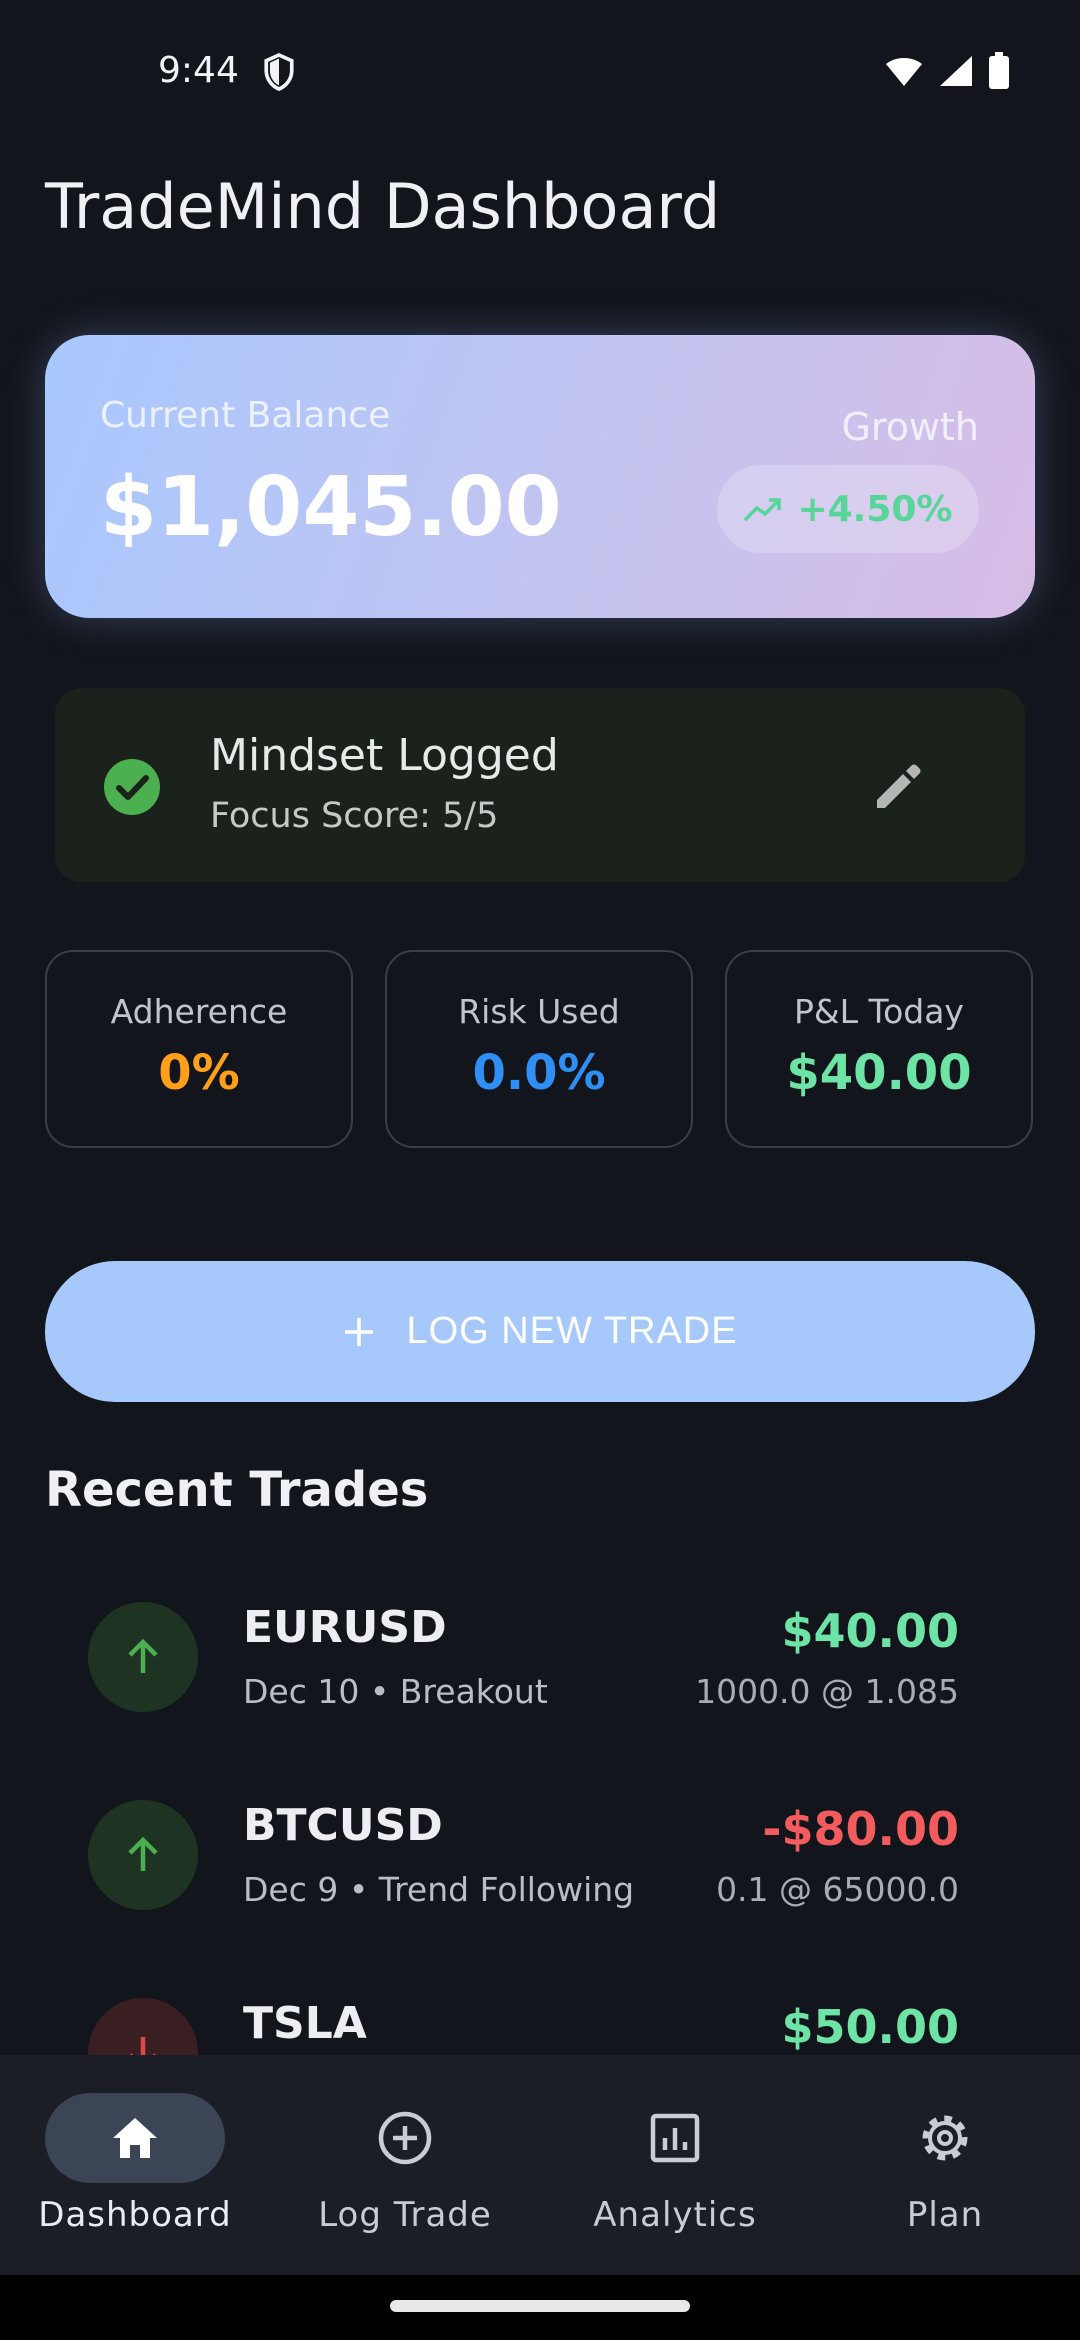 Image resolution: width=1080 pixels, height=2340 pixels. Describe the element at coordinates (860, 1829) in the screenshot. I see `trade-pnl: -$80.00` at that location.